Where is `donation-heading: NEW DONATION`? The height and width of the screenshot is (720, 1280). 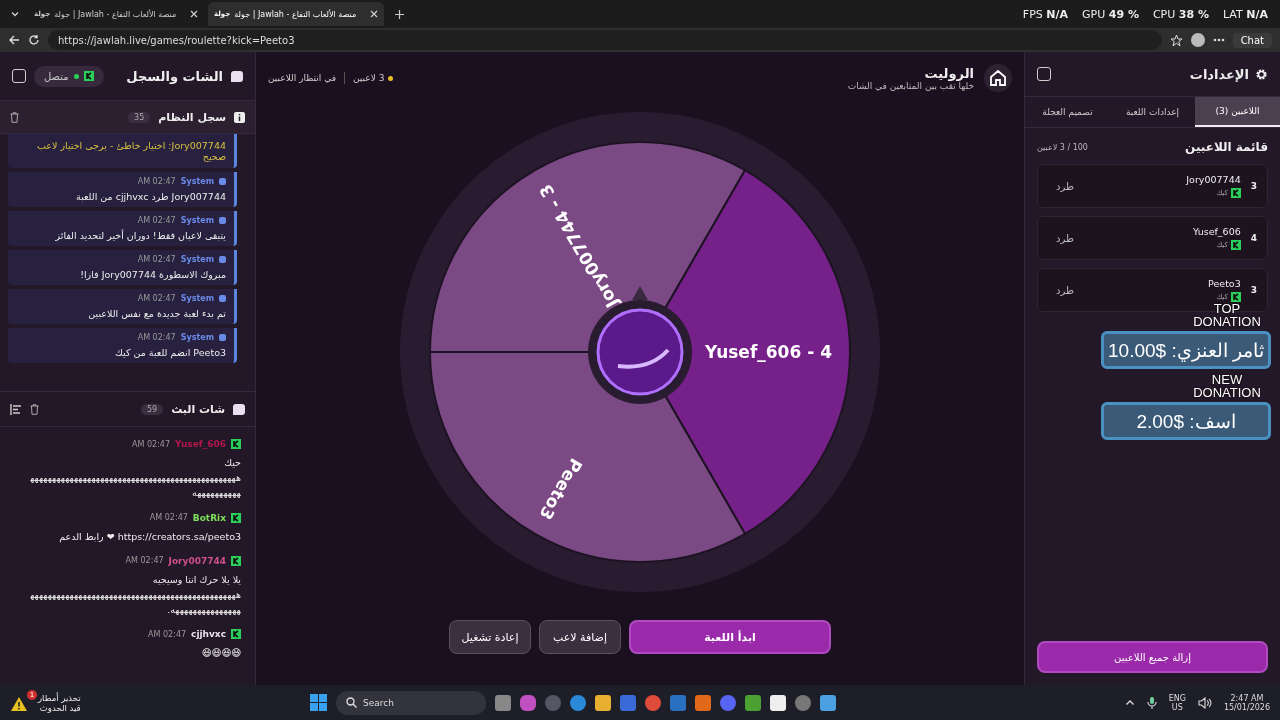 donation-heading: NEW DONATION is located at coordinates (1227, 386).